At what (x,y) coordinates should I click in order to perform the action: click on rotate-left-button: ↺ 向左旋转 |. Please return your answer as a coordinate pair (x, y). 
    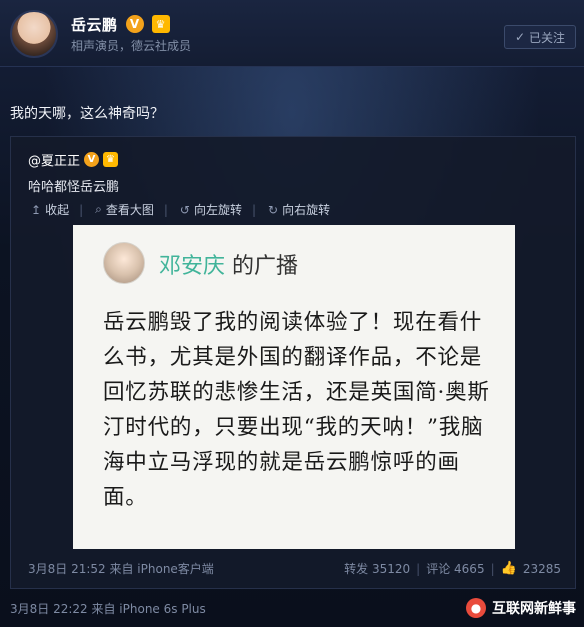
    Looking at the image, I should click on (218, 209).